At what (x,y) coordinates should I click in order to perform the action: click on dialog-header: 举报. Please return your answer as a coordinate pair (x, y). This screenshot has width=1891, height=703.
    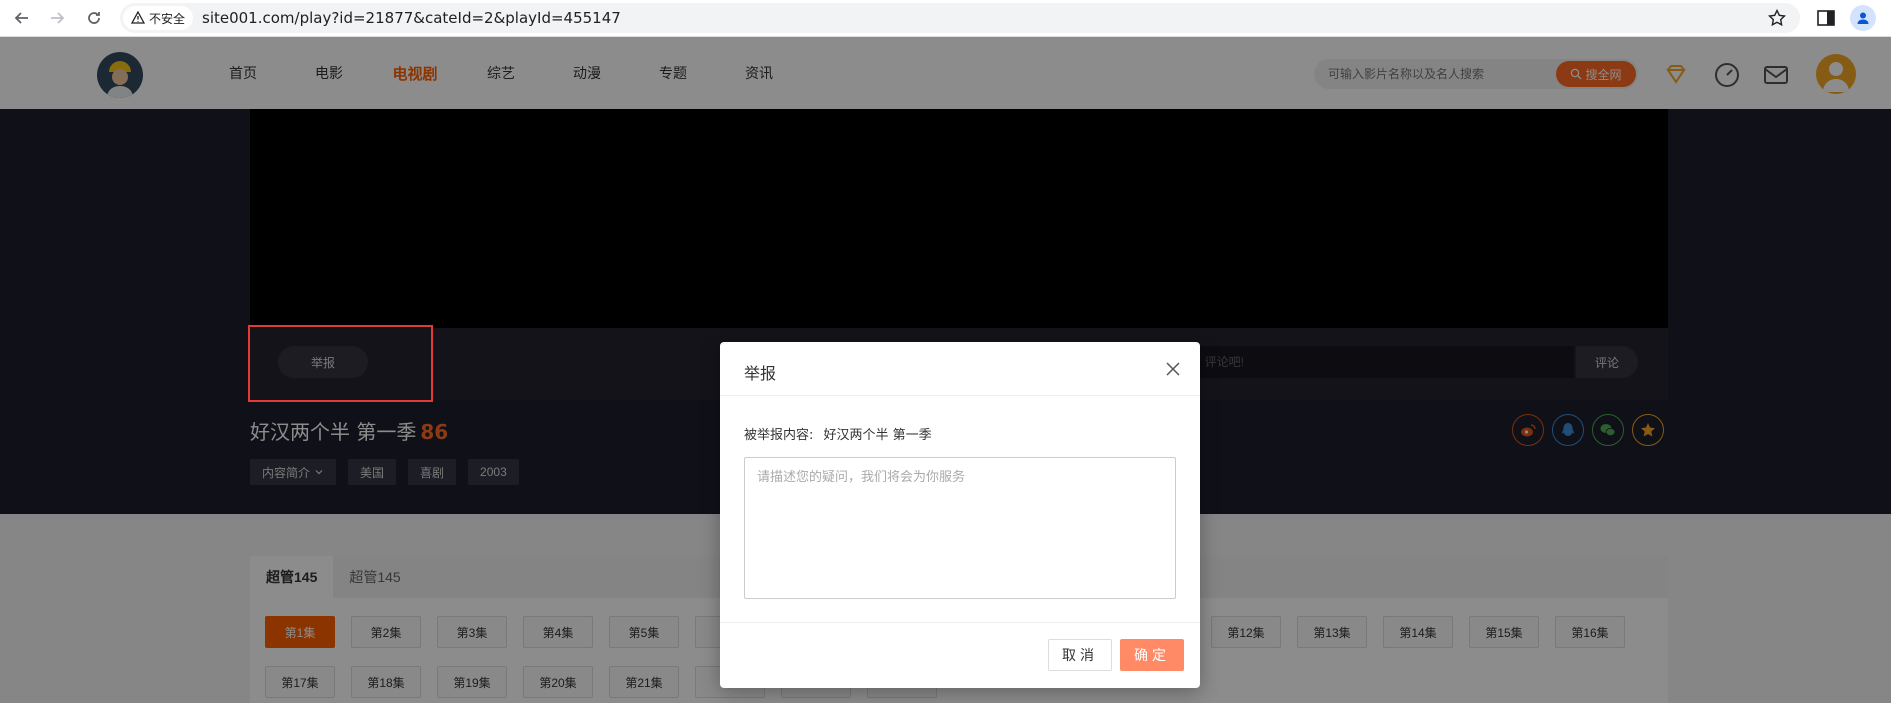
    Looking at the image, I should click on (960, 369).